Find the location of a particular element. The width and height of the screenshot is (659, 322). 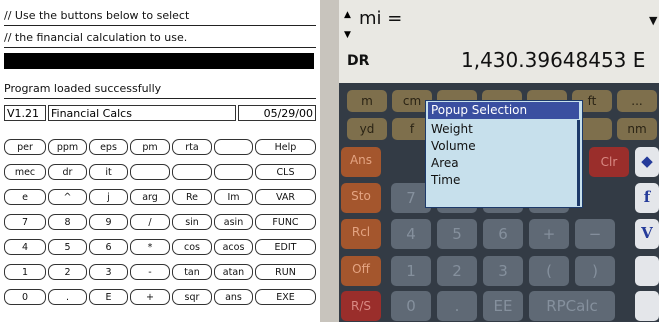

popup-scrollbar is located at coordinates (578, 163).